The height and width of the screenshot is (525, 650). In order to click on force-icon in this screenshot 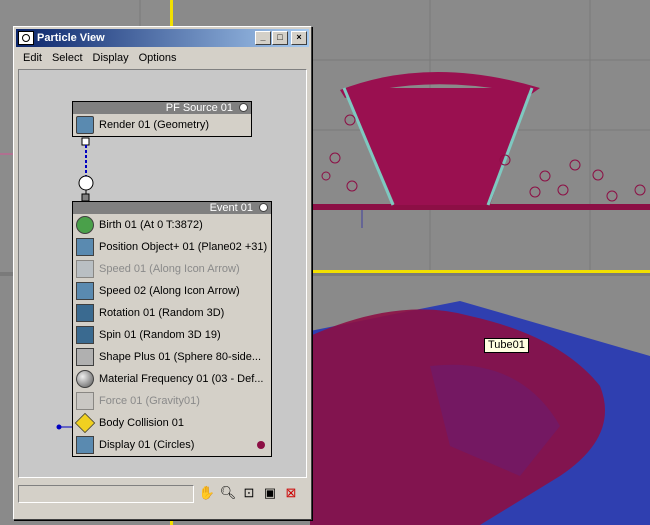, I will do `click(85, 401)`.